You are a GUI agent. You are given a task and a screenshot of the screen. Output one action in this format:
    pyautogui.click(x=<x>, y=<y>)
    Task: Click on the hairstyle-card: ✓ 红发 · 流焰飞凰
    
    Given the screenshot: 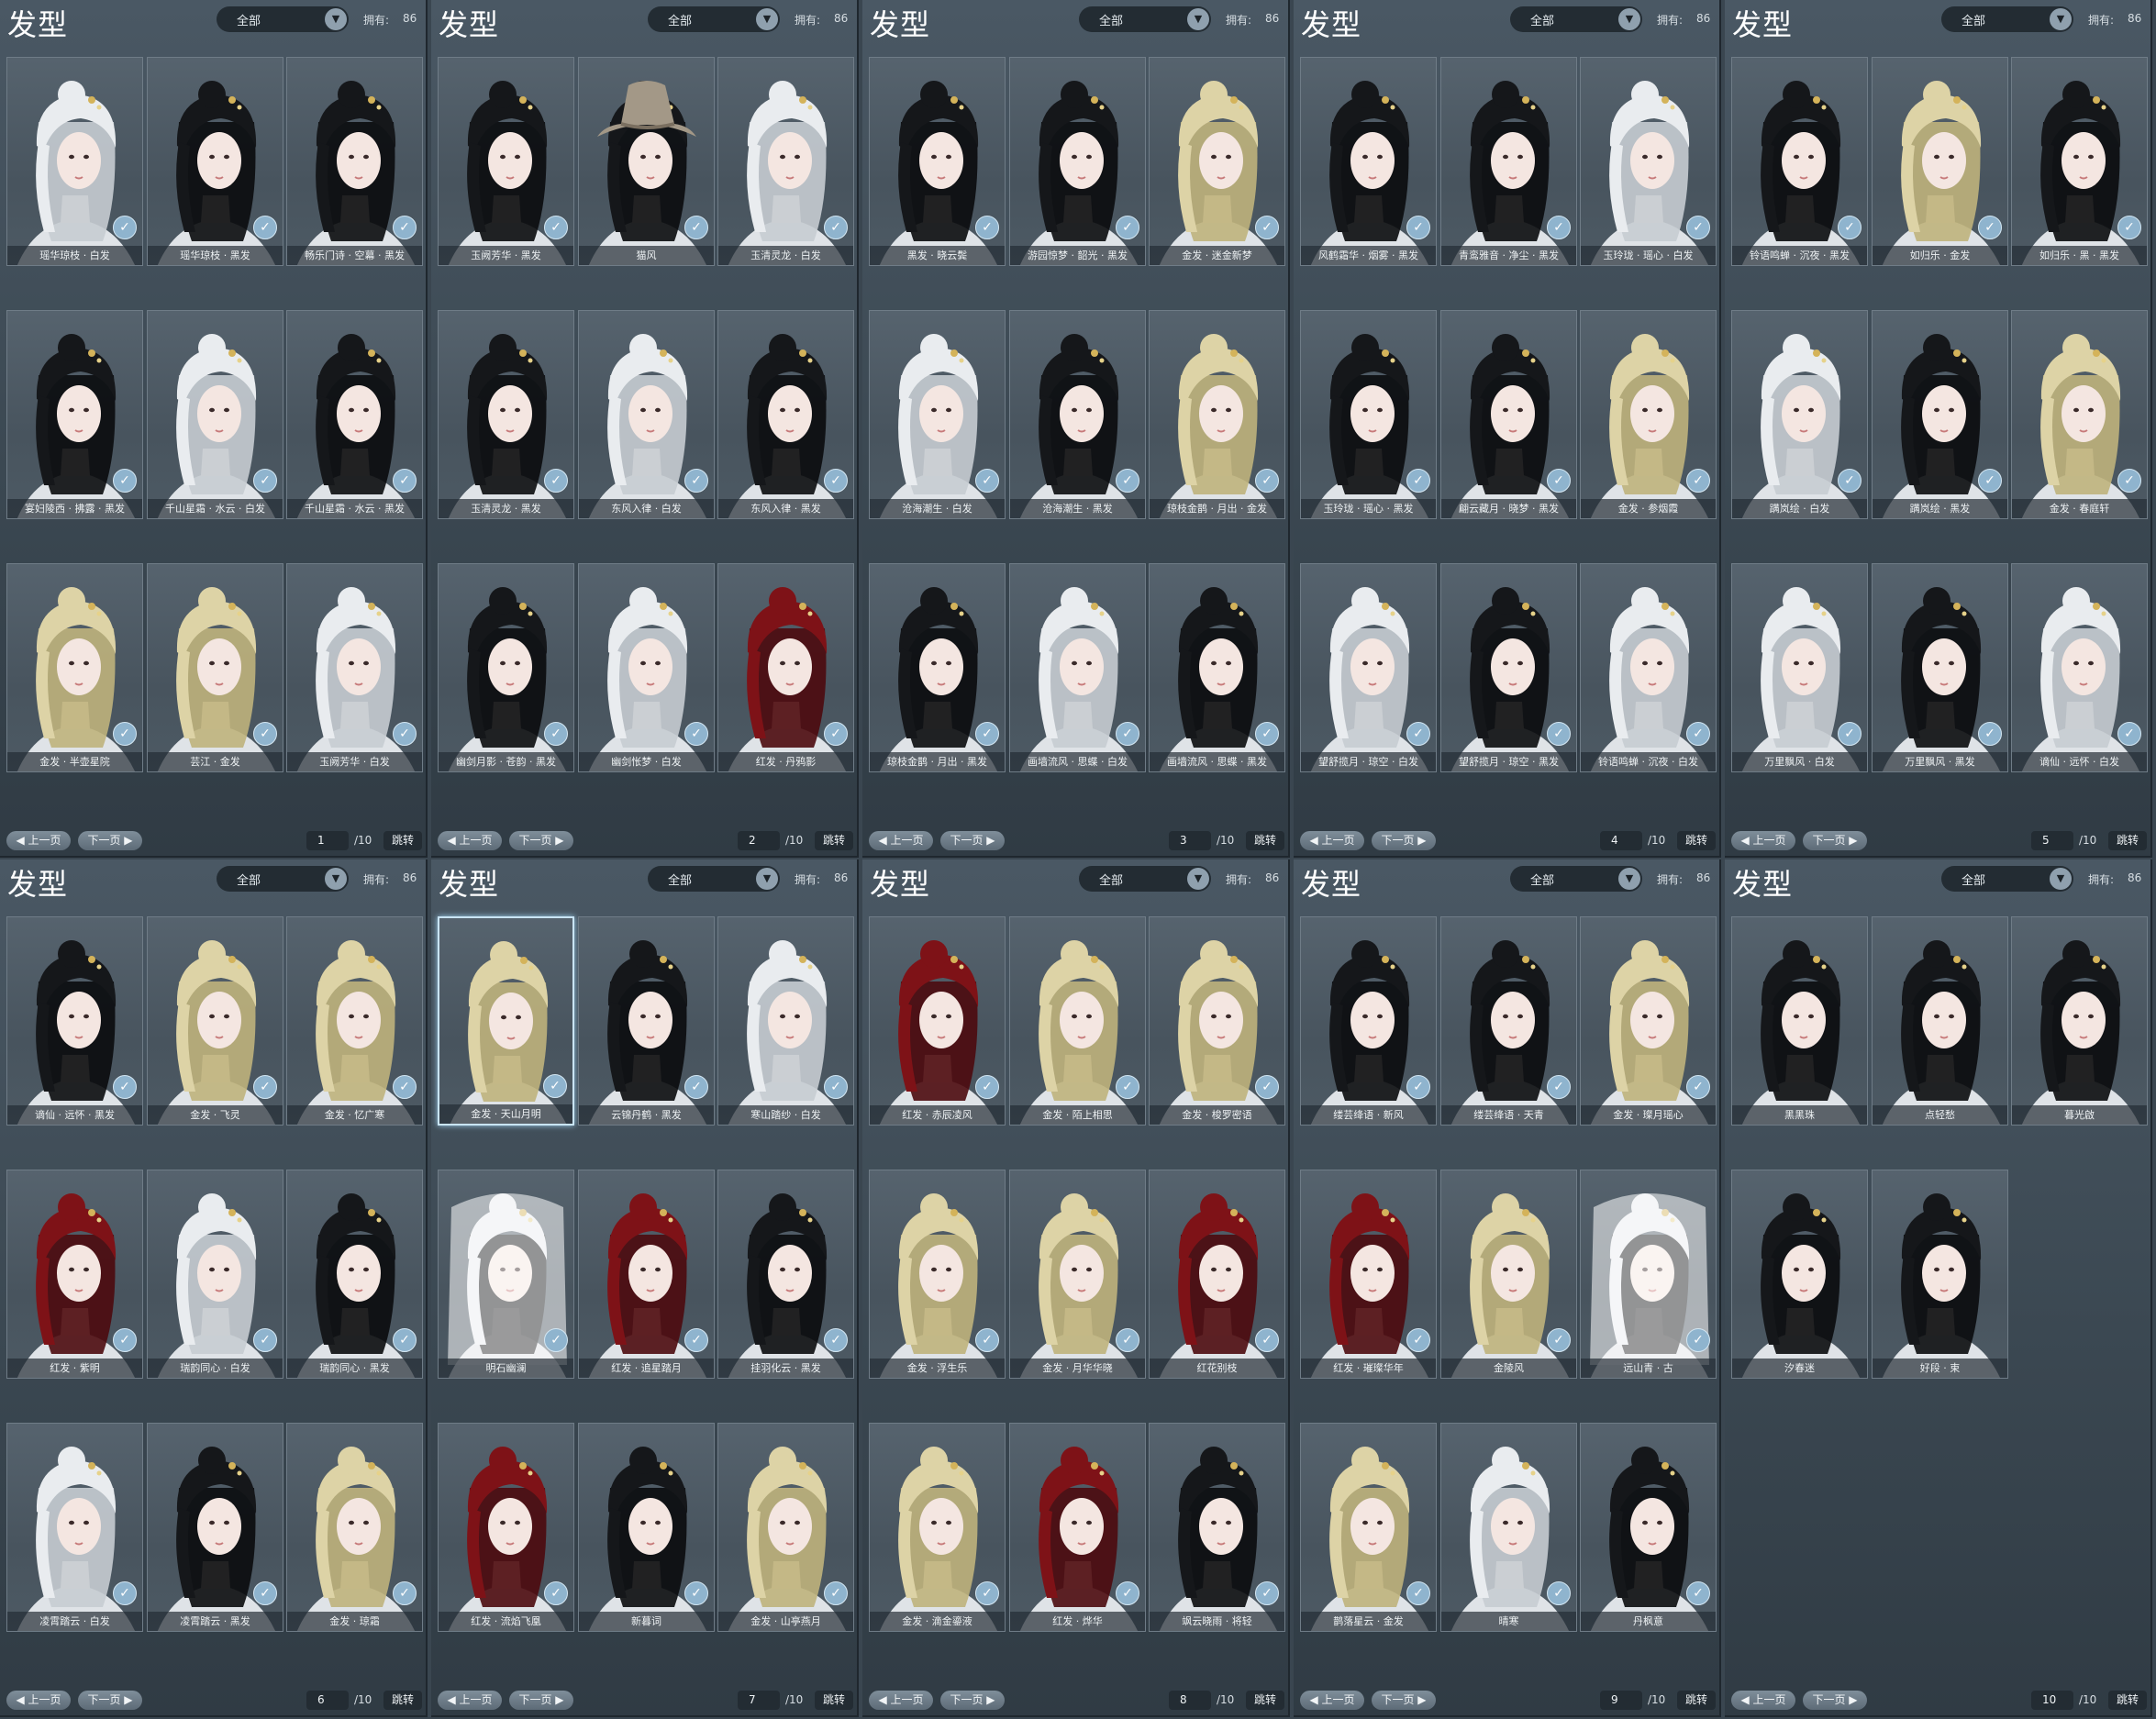 What is the action you would take?
    pyautogui.click(x=506, y=1527)
    